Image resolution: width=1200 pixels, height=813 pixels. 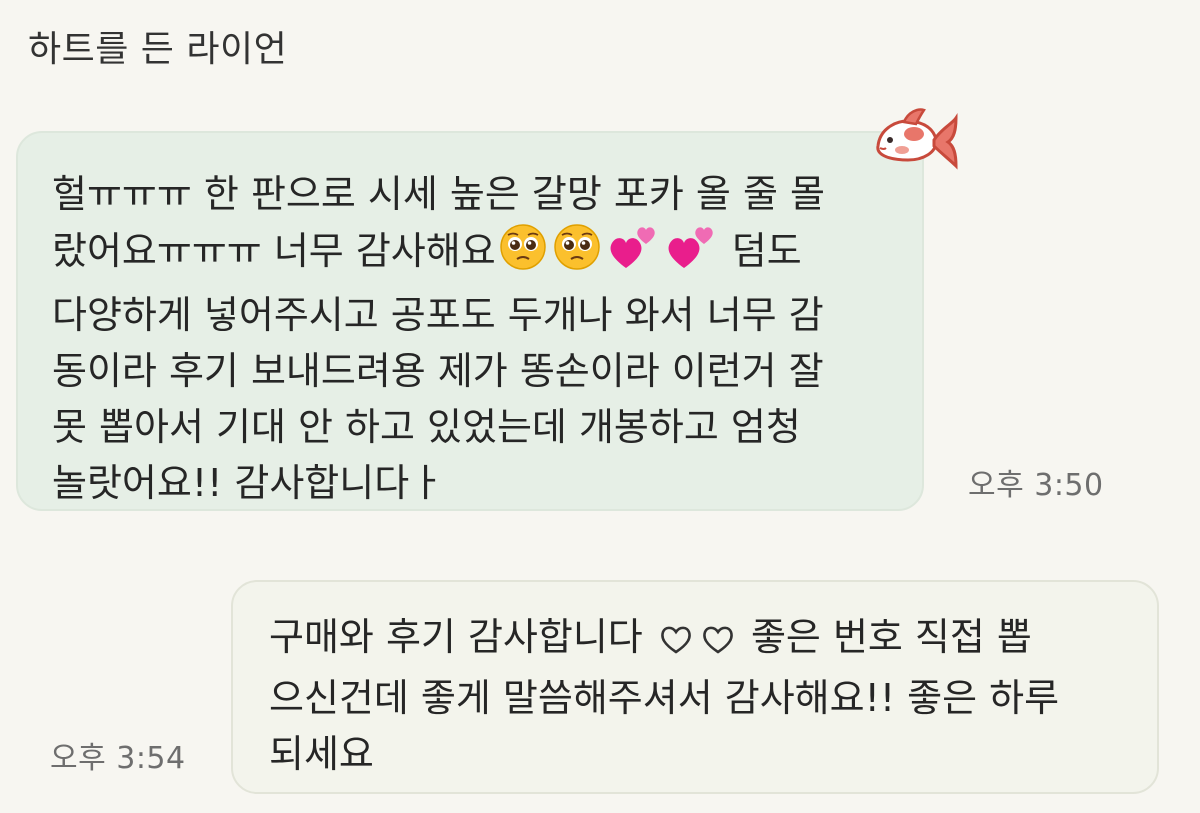 What do you see at coordinates (118, 758) in the screenshot?
I see `message-time: 오후 3:54` at bounding box center [118, 758].